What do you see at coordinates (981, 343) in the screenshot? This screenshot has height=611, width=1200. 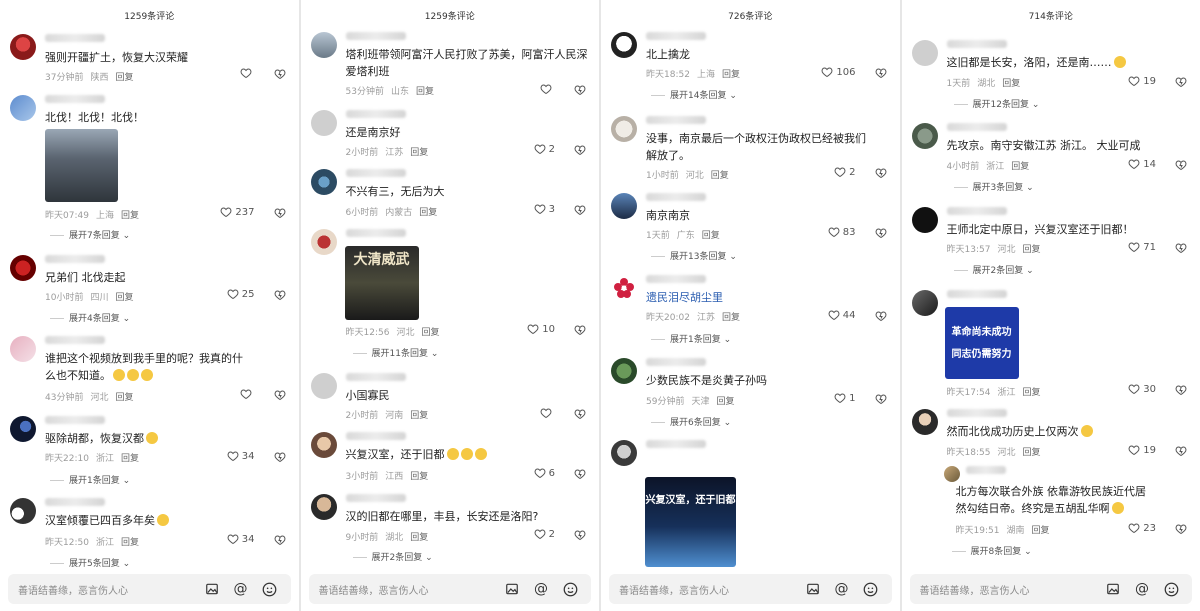 I see `comment-image: 革命尚未成功 同志仍需努力` at bounding box center [981, 343].